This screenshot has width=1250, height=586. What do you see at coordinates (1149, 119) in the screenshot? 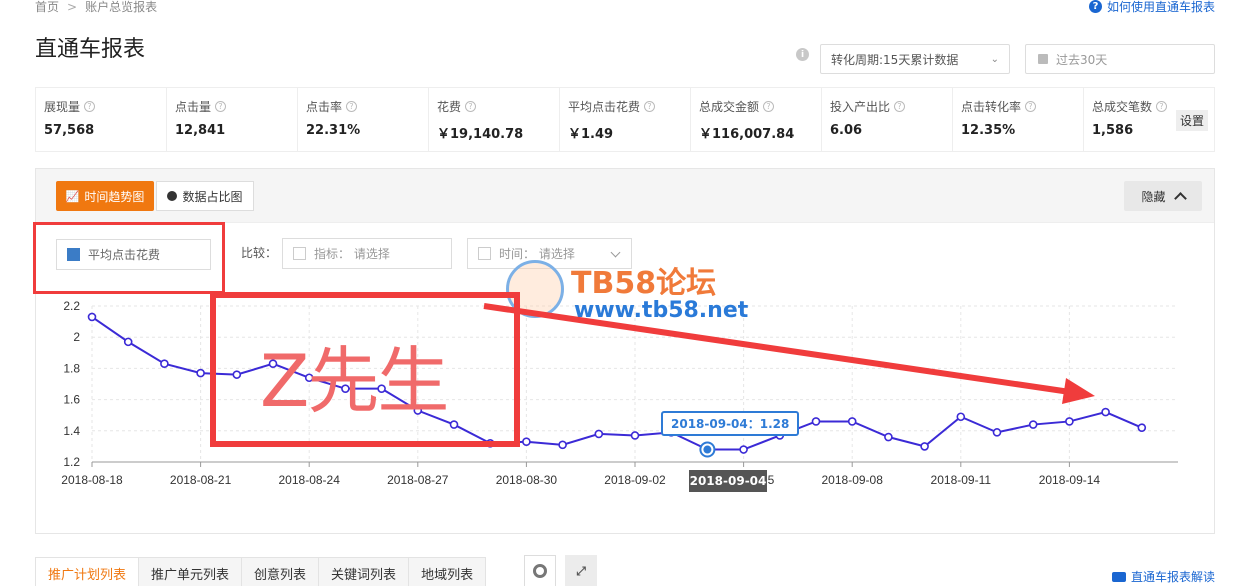
I see `metric-total-orders: 总成交笔数? 1,586 设置` at bounding box center [1149, 119].